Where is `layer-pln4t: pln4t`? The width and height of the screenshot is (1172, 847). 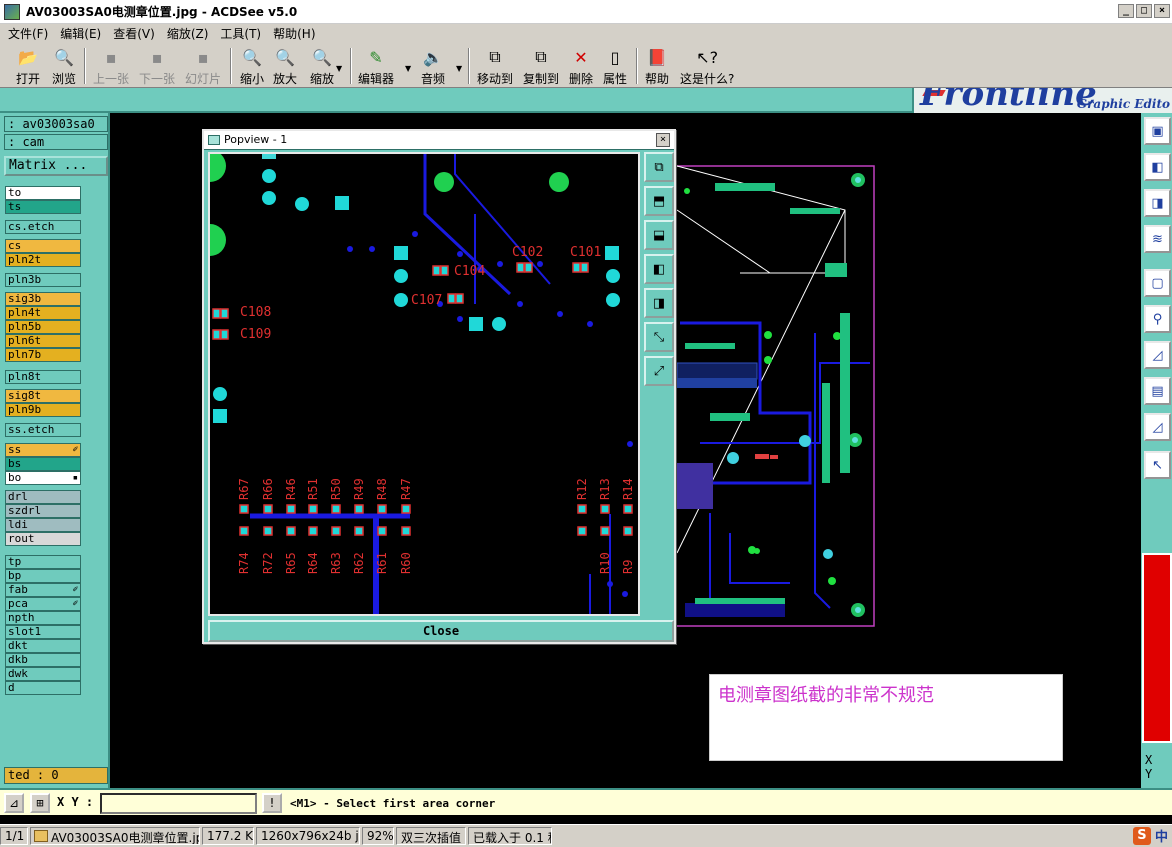
layer-pln4t: pln4t is located at coordinates (43, 313).